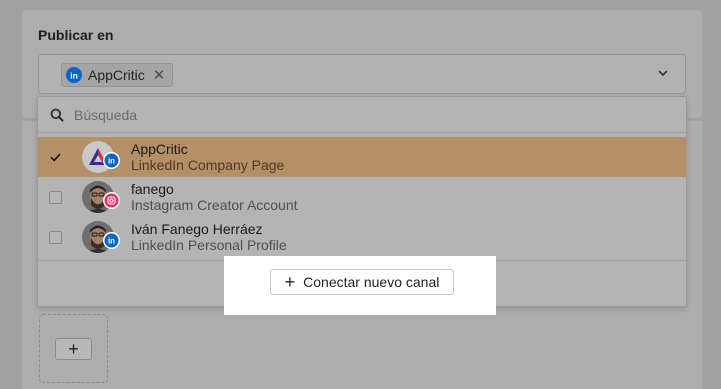  What do you see at coordinates (101, 197) in the screenshot?
I see `avatar` at bounding box center [101, 197].